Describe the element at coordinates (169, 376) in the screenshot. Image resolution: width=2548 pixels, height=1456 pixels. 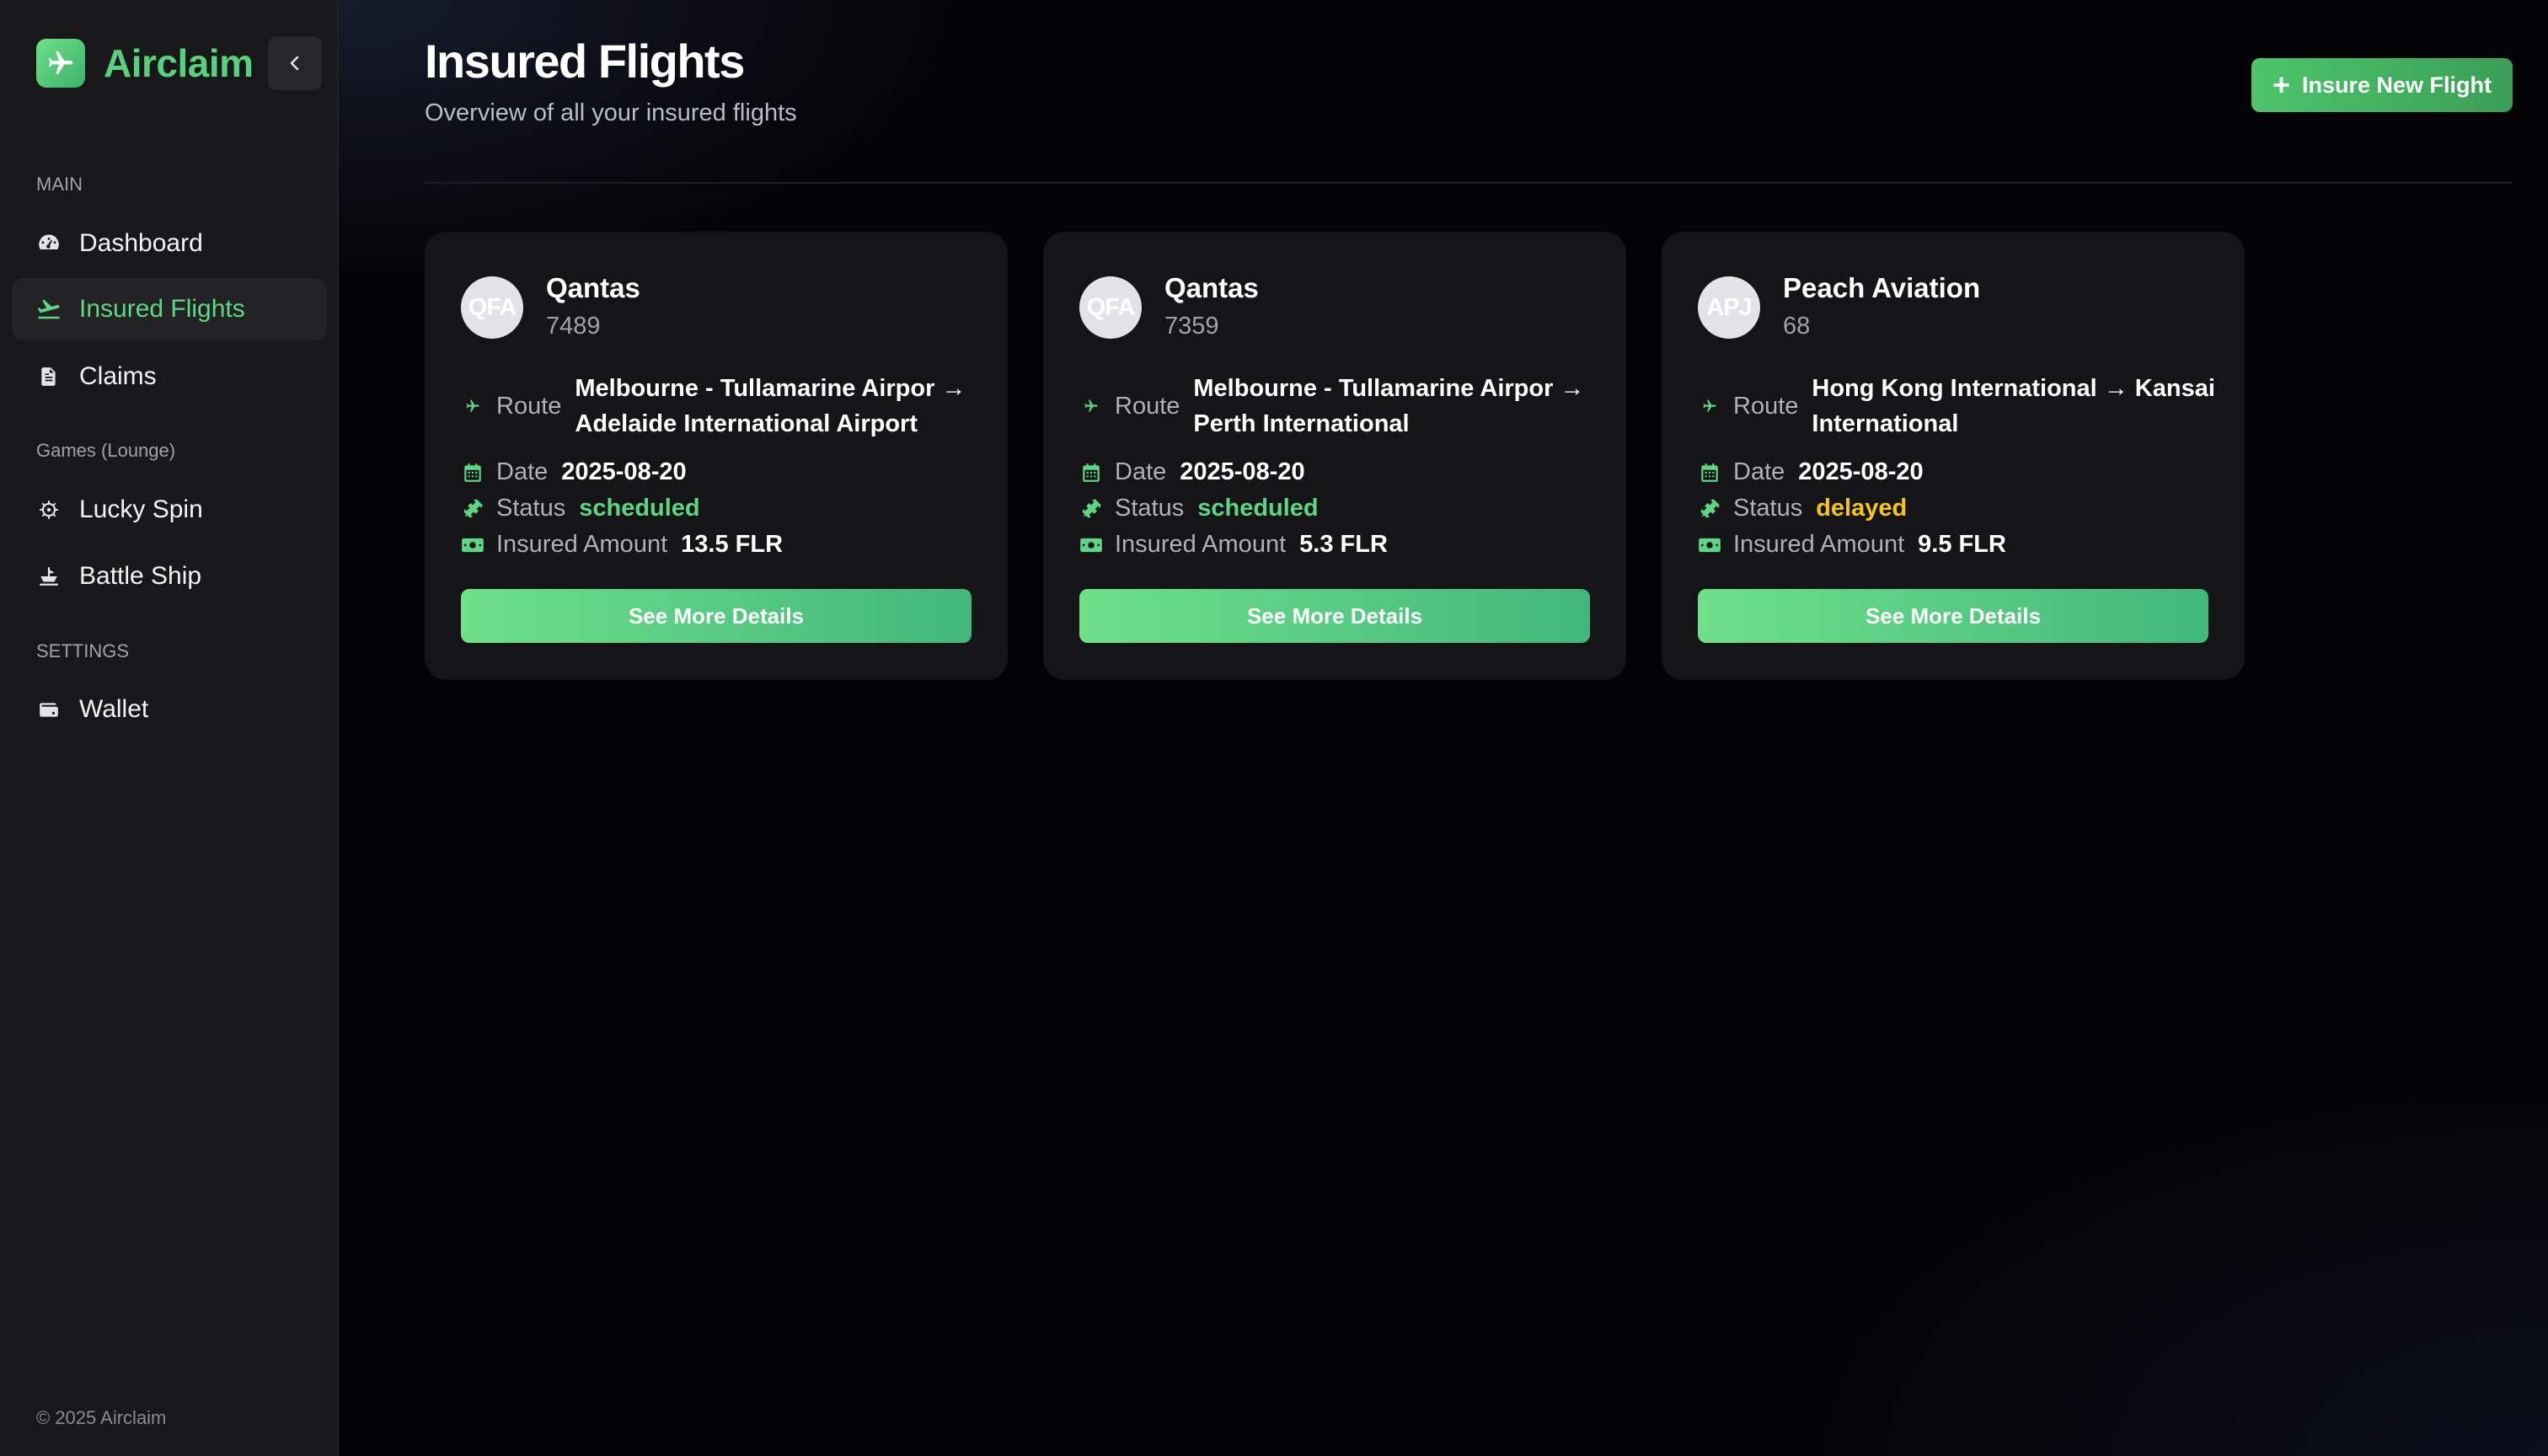
I see `sidebar-item-claims: Claims` at that location.